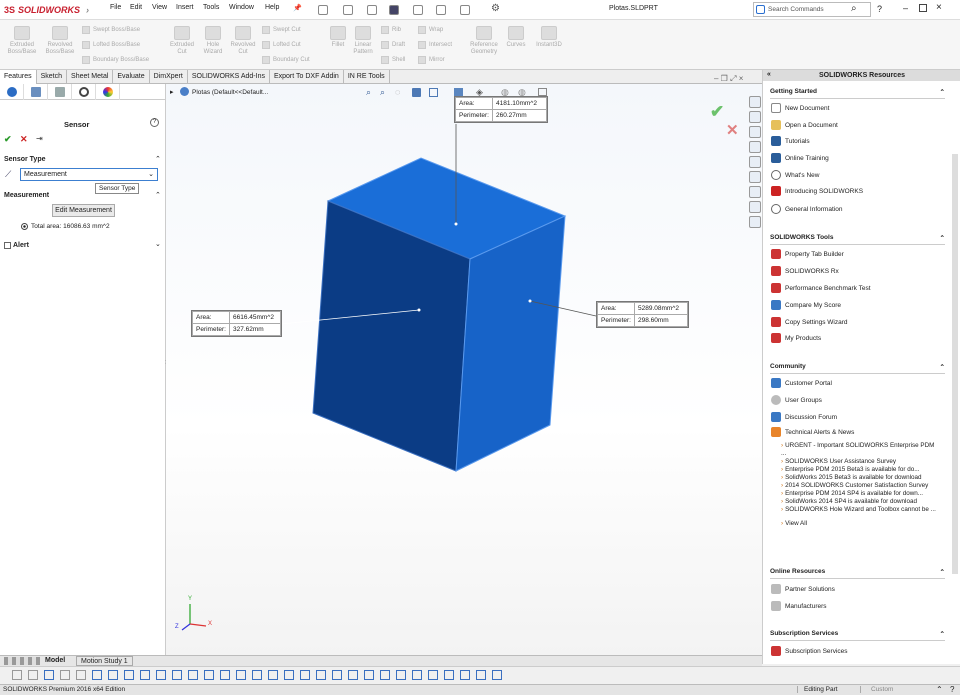 The width and height of the screenshot is (960, 695). Describe the element at coordinates (89, 174) in the screenshot. I see `sensor-type-select: Measurement ⌄` at that location.